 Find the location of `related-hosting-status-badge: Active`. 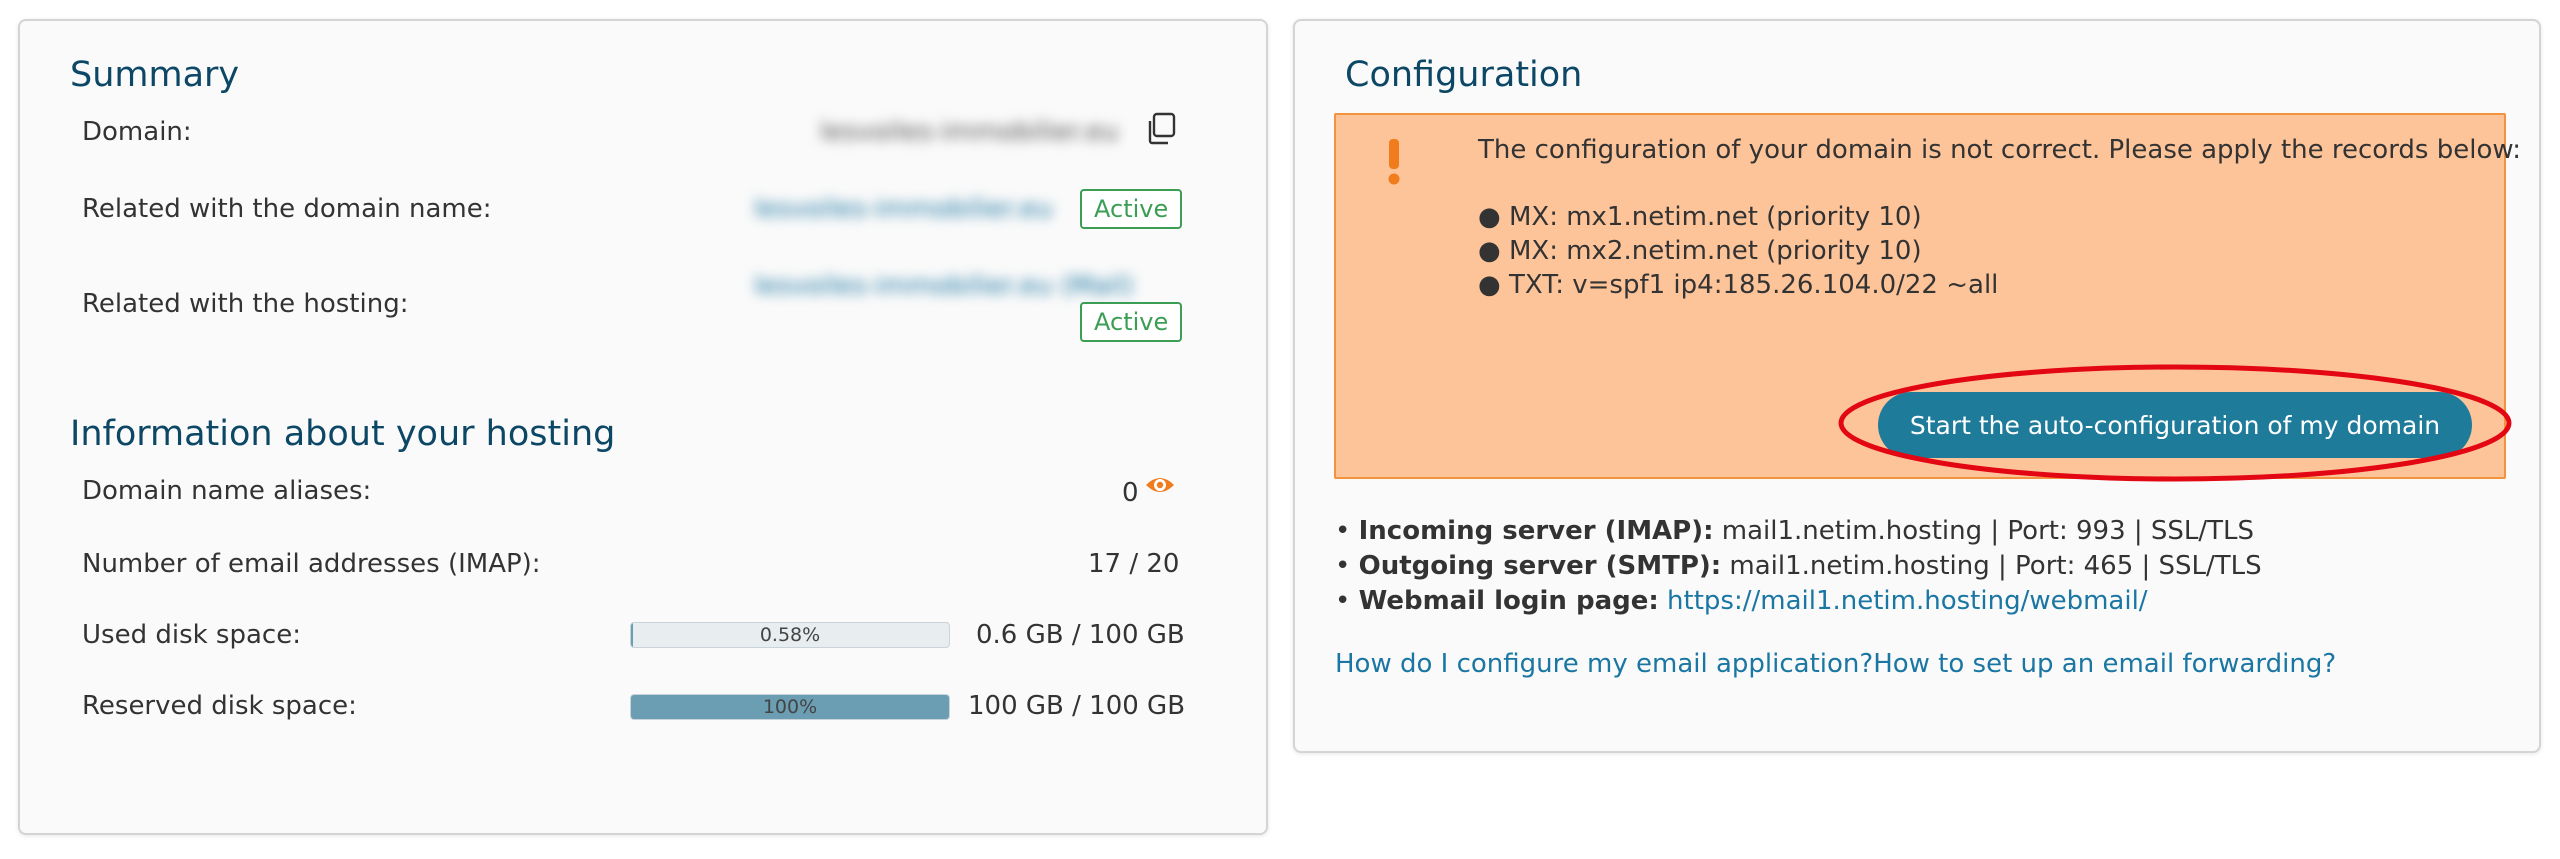

related-hosting-status-badge: Active is located at coordinates (1131, 322).